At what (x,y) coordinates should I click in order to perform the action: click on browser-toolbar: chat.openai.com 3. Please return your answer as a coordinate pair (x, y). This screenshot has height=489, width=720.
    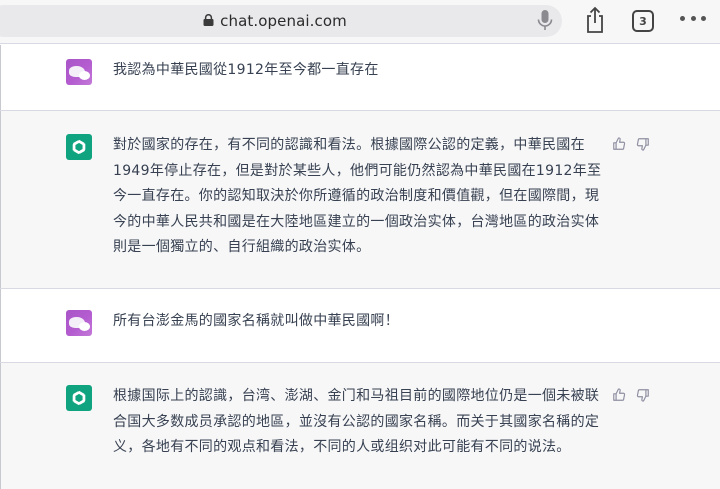
    Looking at the image, I should click on (360, 22).